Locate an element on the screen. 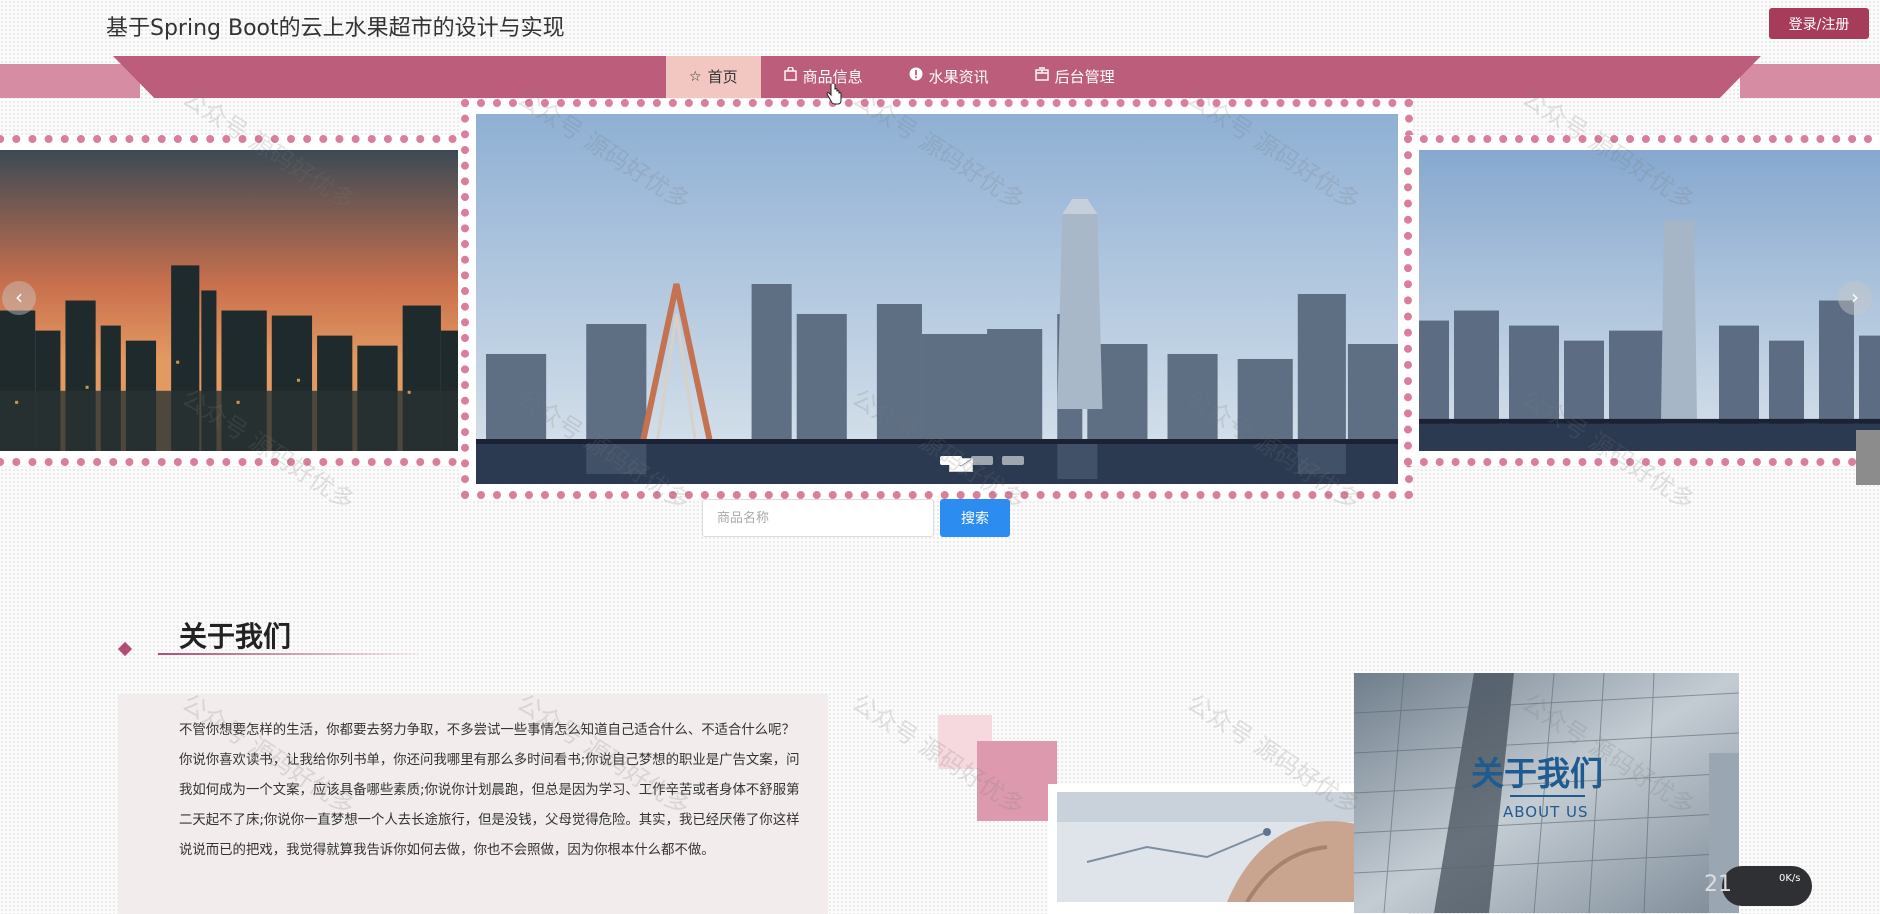 The image size is (1880, 914). carousel-indicators is located at coordinates (982, 460).